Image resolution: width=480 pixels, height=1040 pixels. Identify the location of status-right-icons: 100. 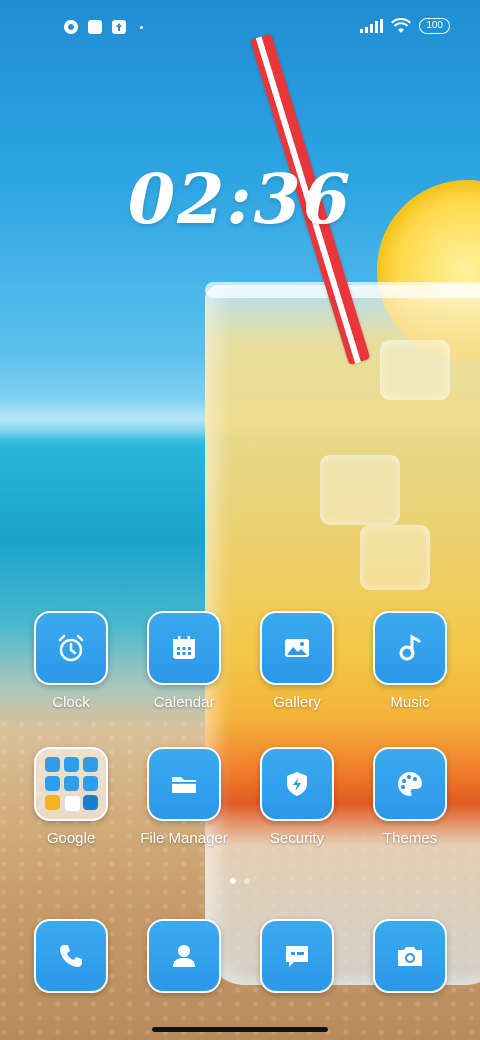
(405, 26).